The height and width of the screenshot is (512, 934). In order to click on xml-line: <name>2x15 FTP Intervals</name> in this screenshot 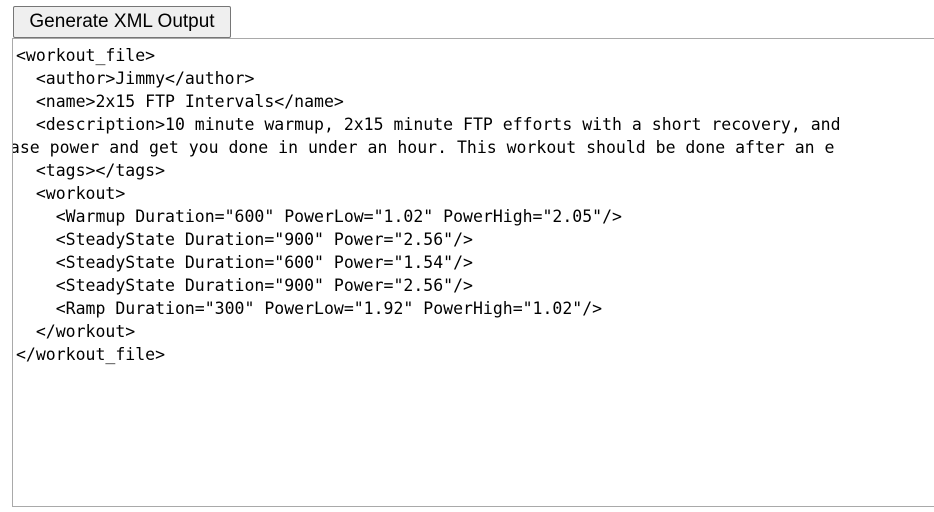, I will do `click(180, 101)`.